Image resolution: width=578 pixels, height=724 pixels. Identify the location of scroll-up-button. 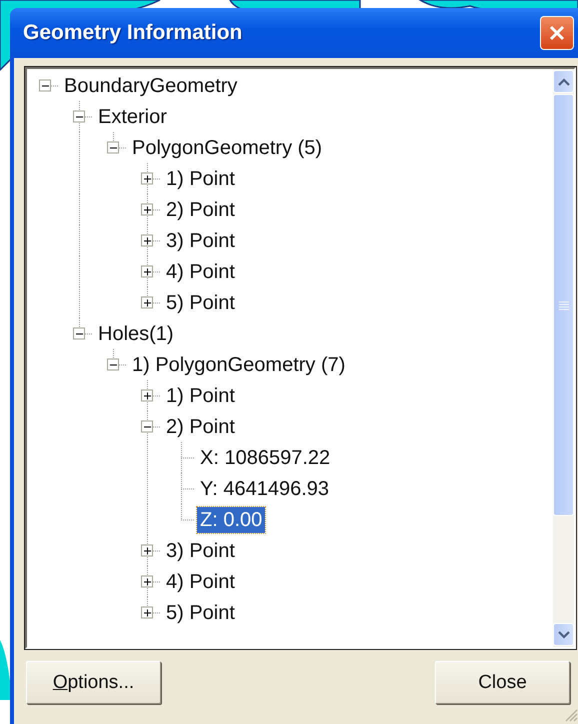
(563, 81).